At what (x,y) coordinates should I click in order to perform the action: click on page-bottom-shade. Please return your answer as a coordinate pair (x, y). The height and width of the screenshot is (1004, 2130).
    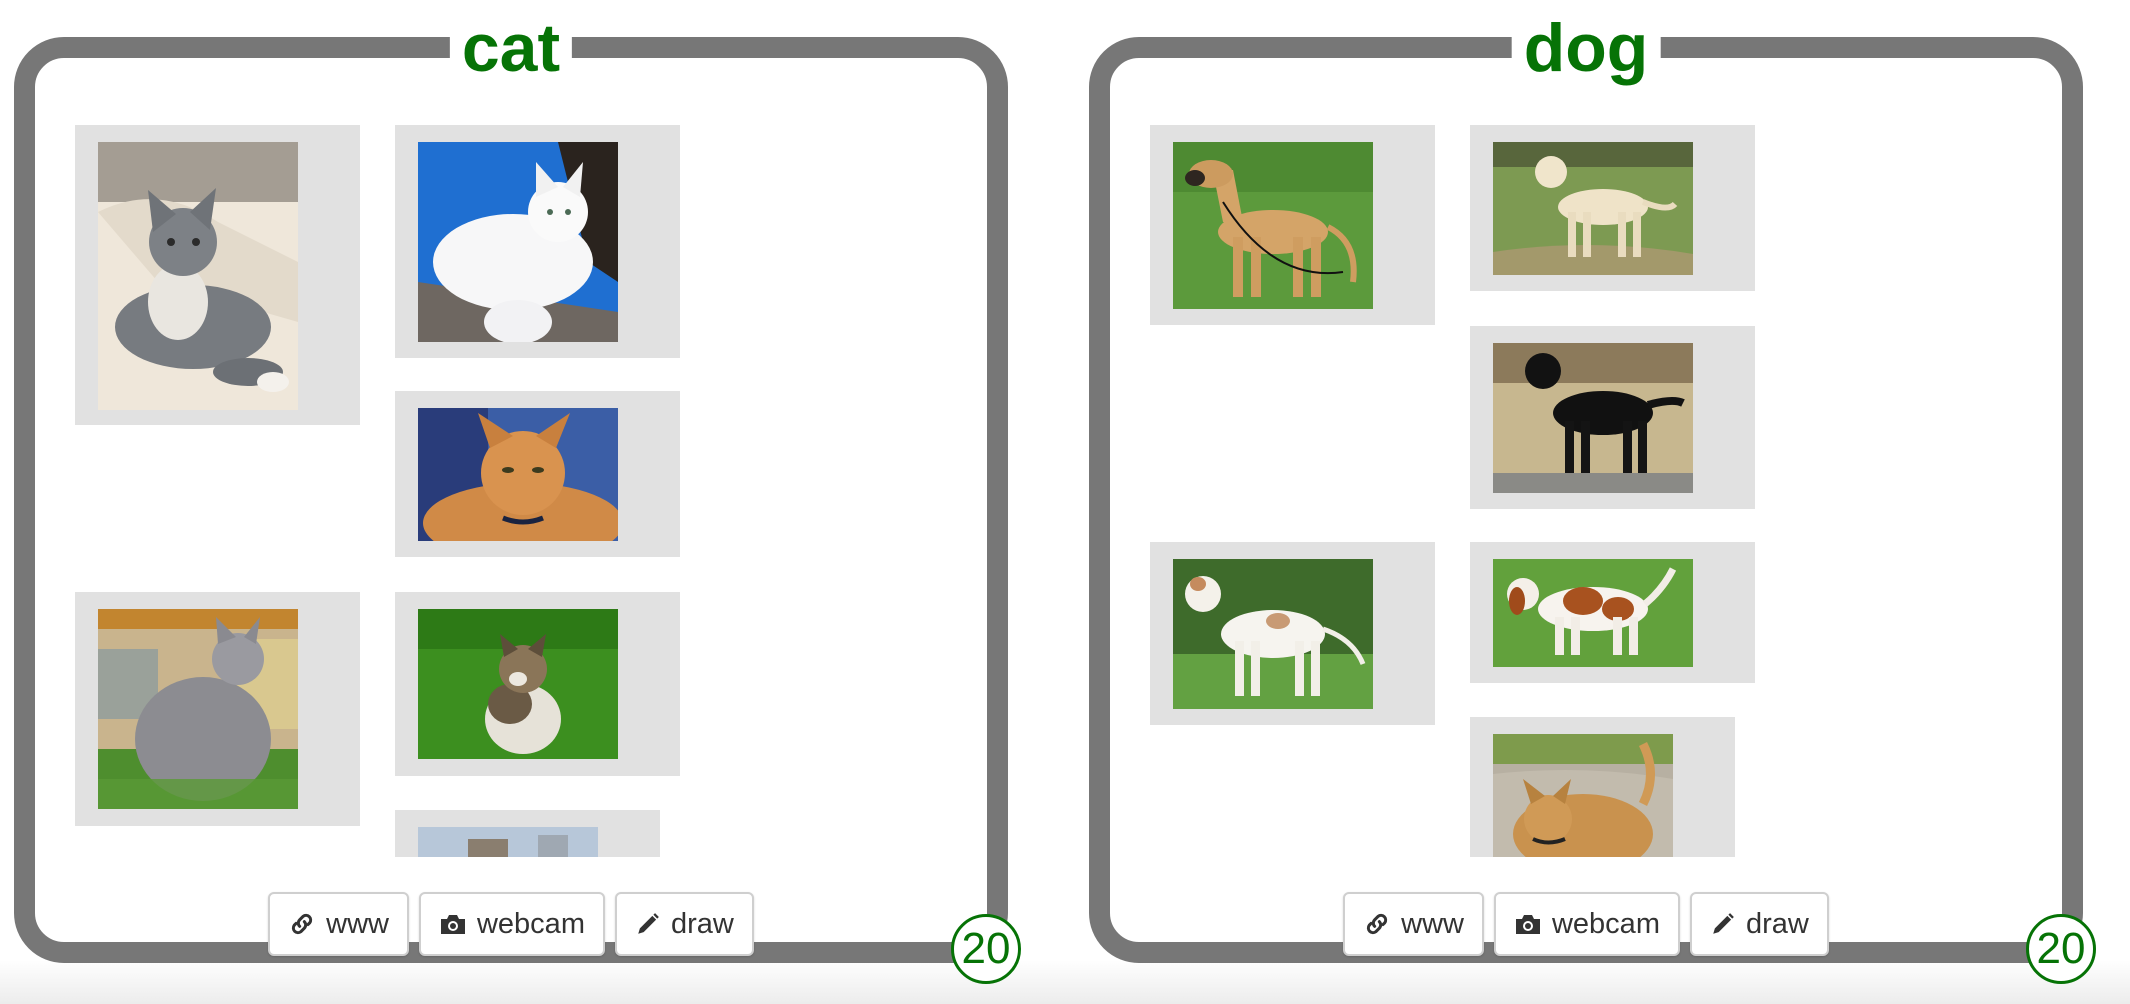
    Looking at the image, I should click on (1065, 982).